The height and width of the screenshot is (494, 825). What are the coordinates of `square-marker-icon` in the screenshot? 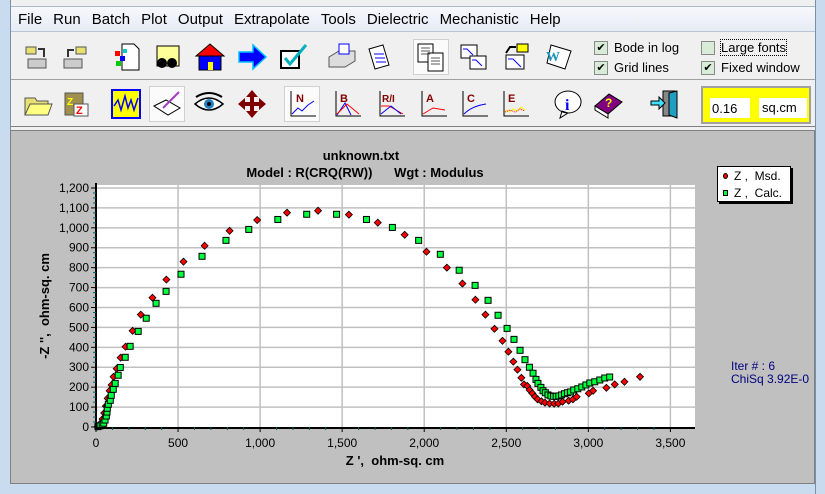 It's located at (725, 192).